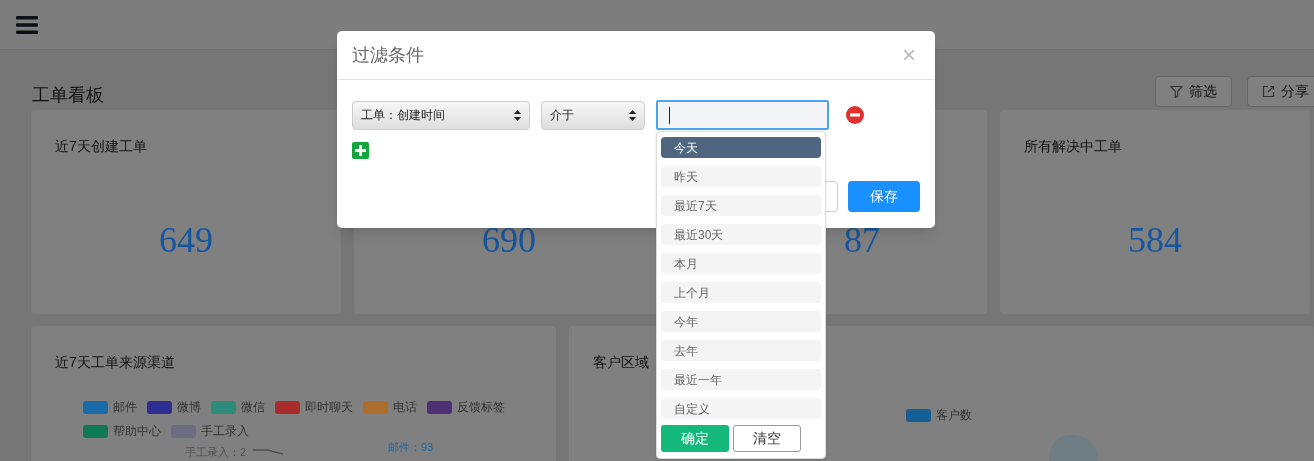 This screenshot has height=461, width=1314. Describe the element at coordinates (509, 240) in the screenshot. I see `stat-value: 690` at that location.